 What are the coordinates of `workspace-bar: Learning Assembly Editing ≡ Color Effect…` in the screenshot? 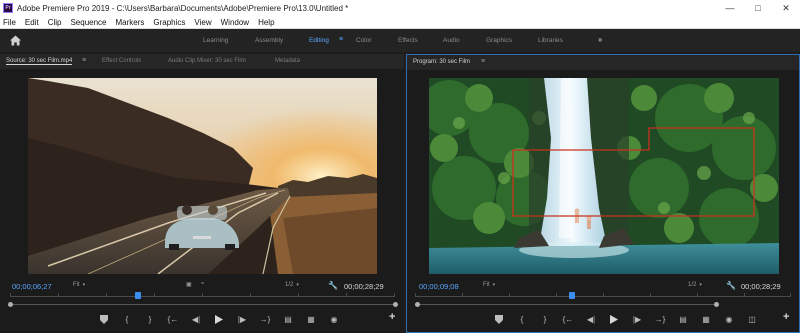 It's located at (400, 40).